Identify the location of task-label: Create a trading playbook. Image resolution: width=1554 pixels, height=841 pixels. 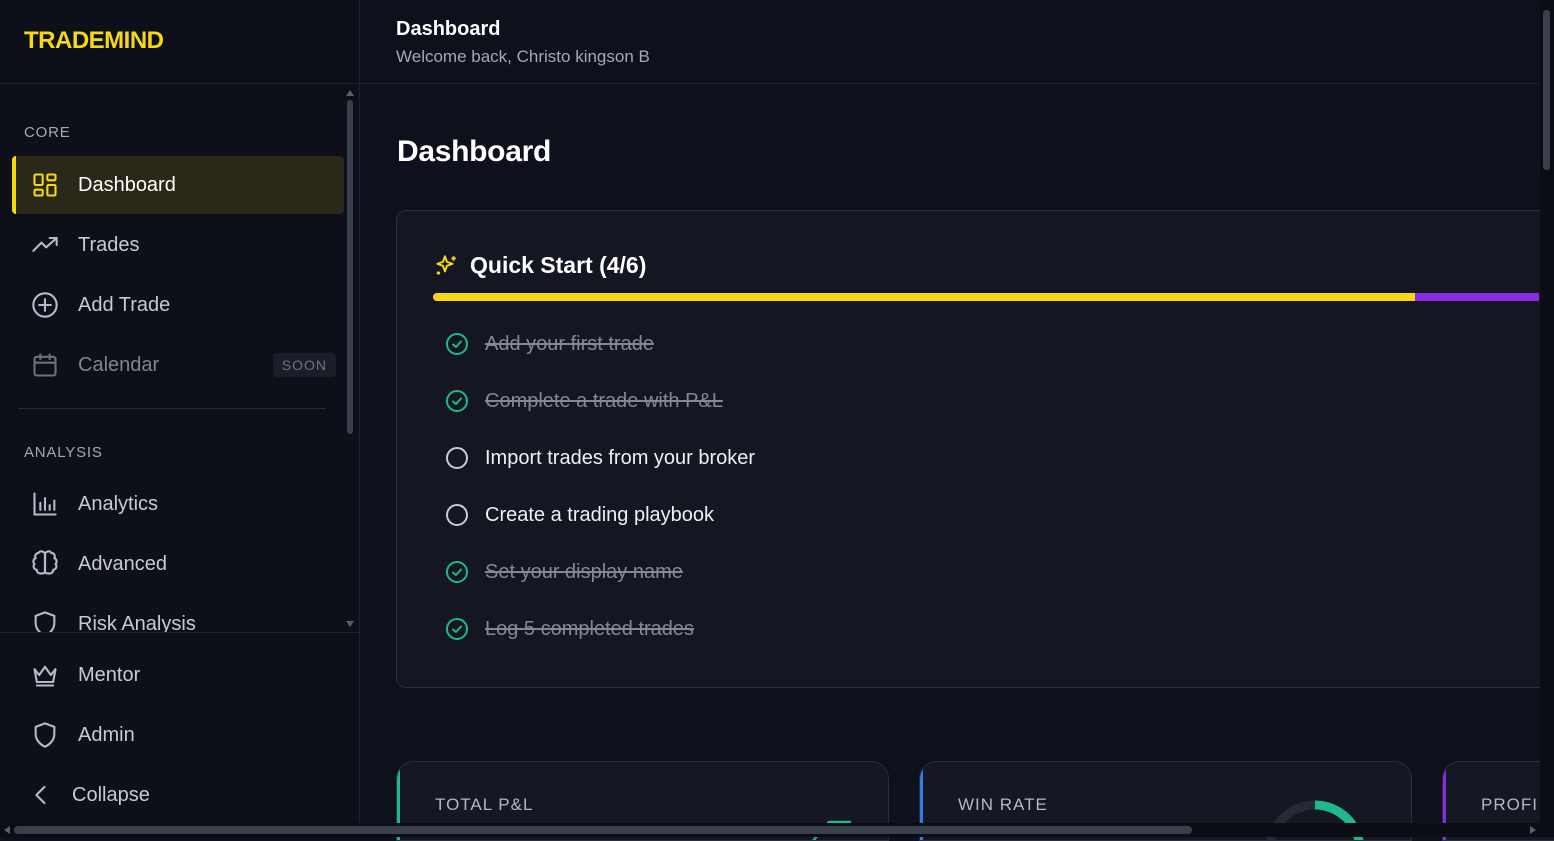
(600, 514).